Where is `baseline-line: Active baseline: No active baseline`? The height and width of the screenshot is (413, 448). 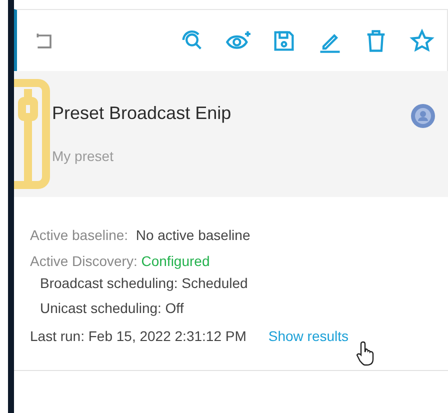 baseline-line: Active baseline: No active baseline is located at coordinates (141, 235).